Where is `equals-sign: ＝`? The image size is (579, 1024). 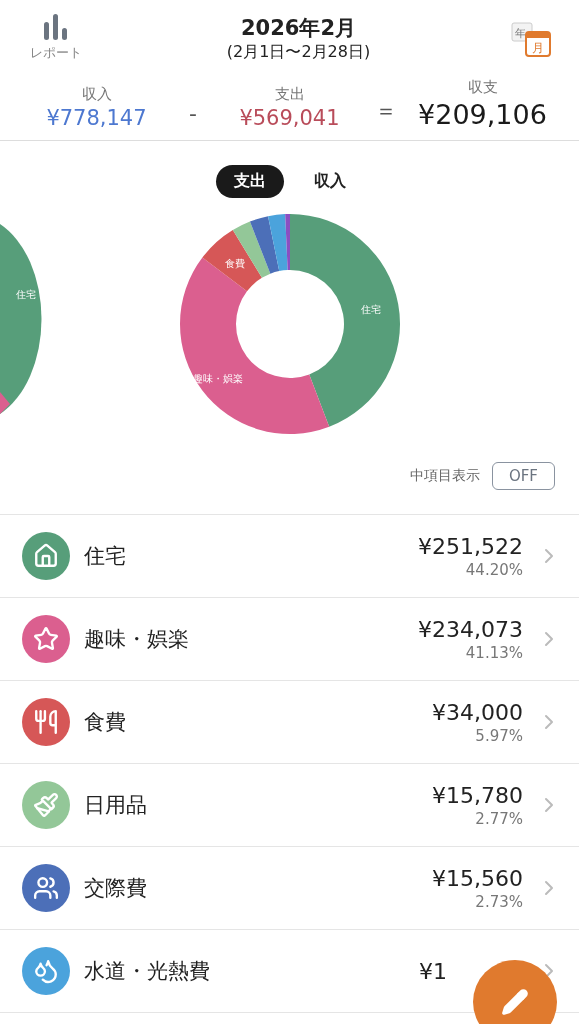 equals-sign: ＝ is located at coordinates (386, 111).